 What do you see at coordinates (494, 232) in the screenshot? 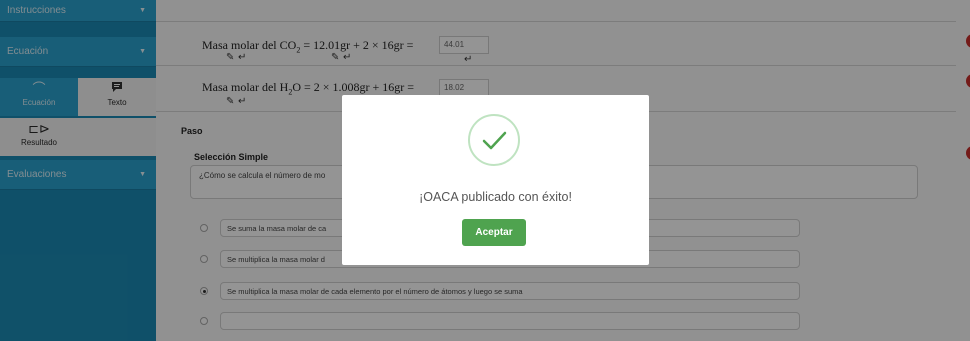
I see `accept-button: Aceptar` at bounding box center [494, 232].